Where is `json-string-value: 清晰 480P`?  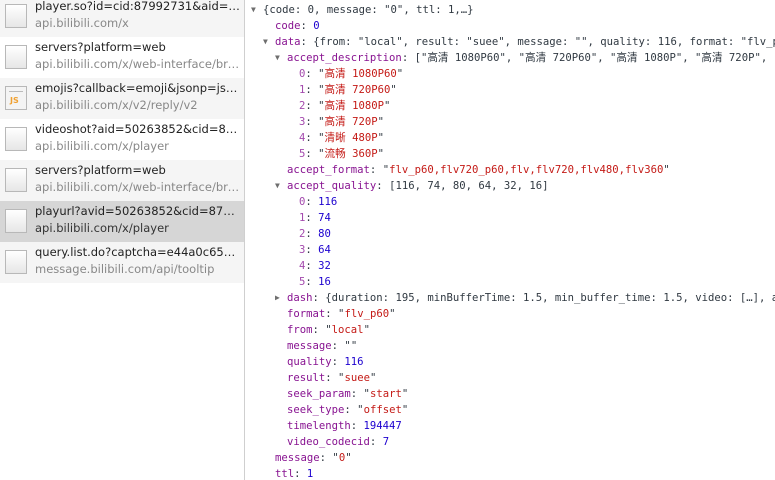 json-string-value: 清晰 480P is located at coordinates (351, 138).